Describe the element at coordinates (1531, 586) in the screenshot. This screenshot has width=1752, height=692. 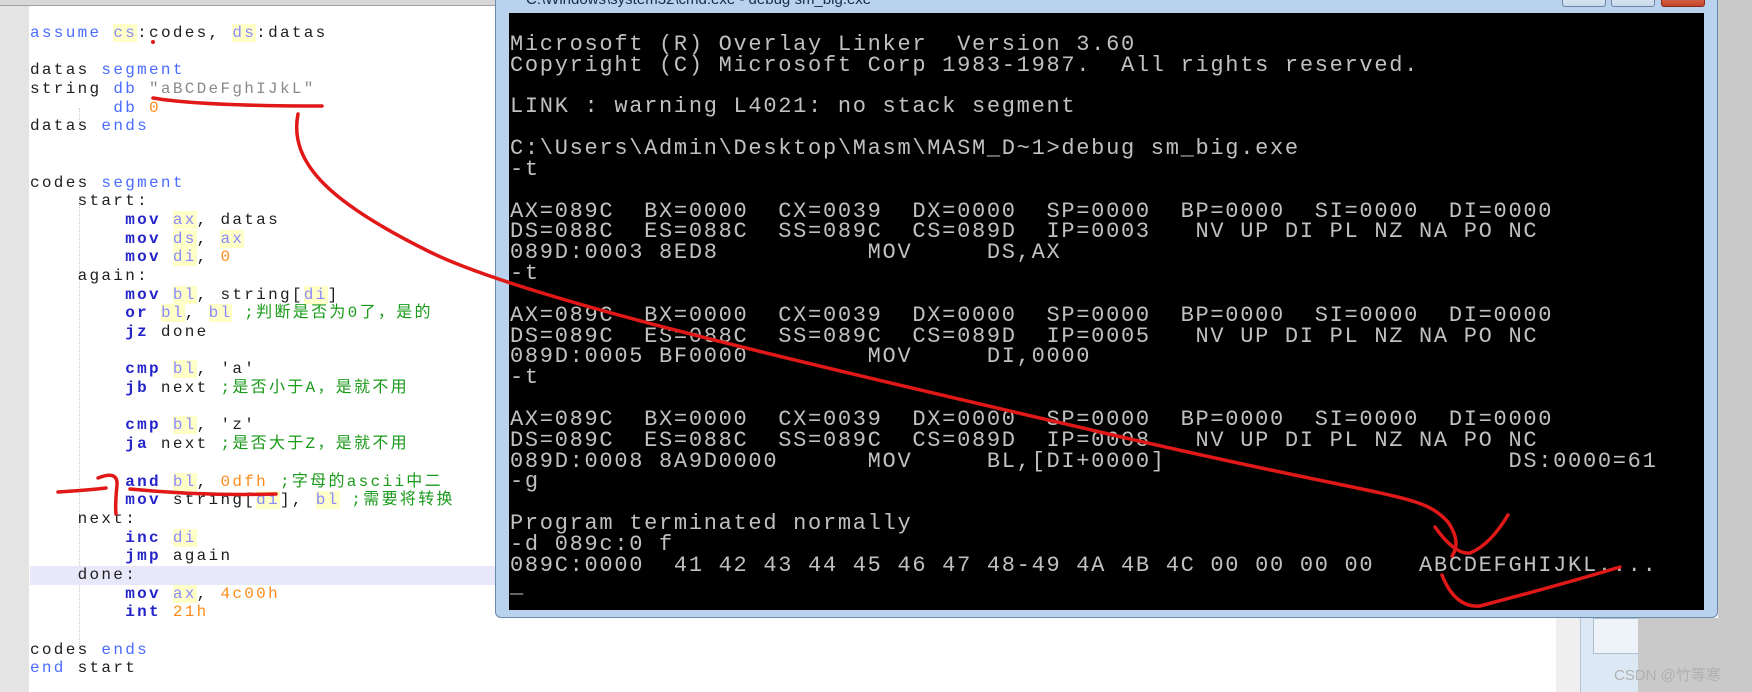
I see `annotation-underline-result` at that location.